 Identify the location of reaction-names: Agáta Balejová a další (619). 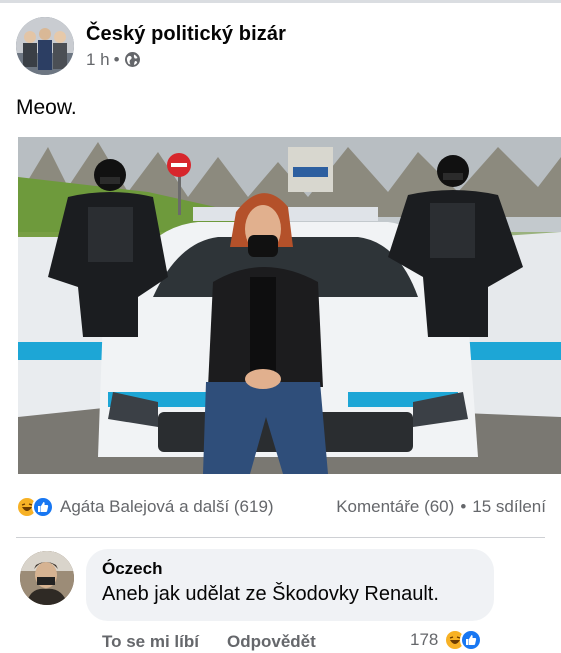
(167, 507).